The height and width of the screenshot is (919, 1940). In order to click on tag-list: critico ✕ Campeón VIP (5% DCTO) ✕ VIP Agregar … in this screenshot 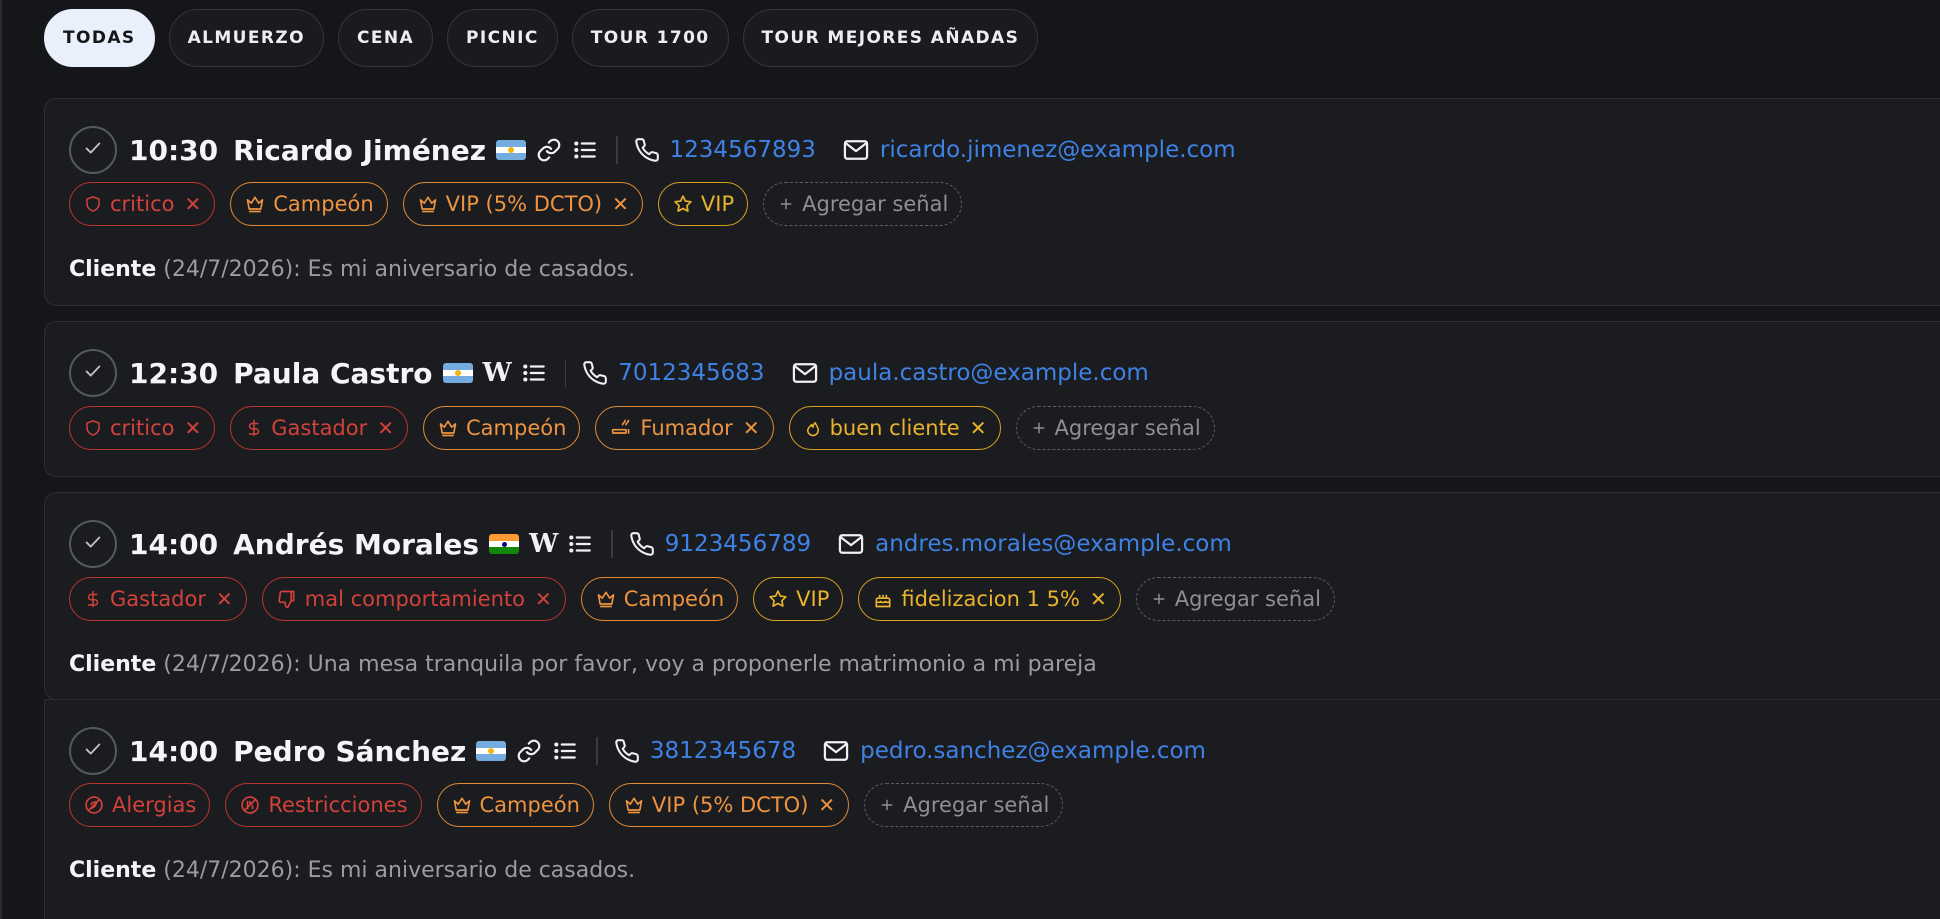, I will do `click(516, 204)`.